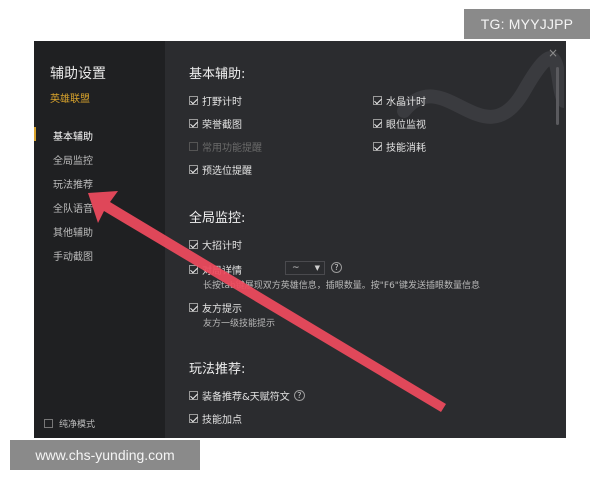 This screenshot has width=600, height=480. What do you see at coordinates (73, 255) in the screenshot?
I see `sidebar-item-manual-screenshot: 手动截图` at bounding box center [73, 255].